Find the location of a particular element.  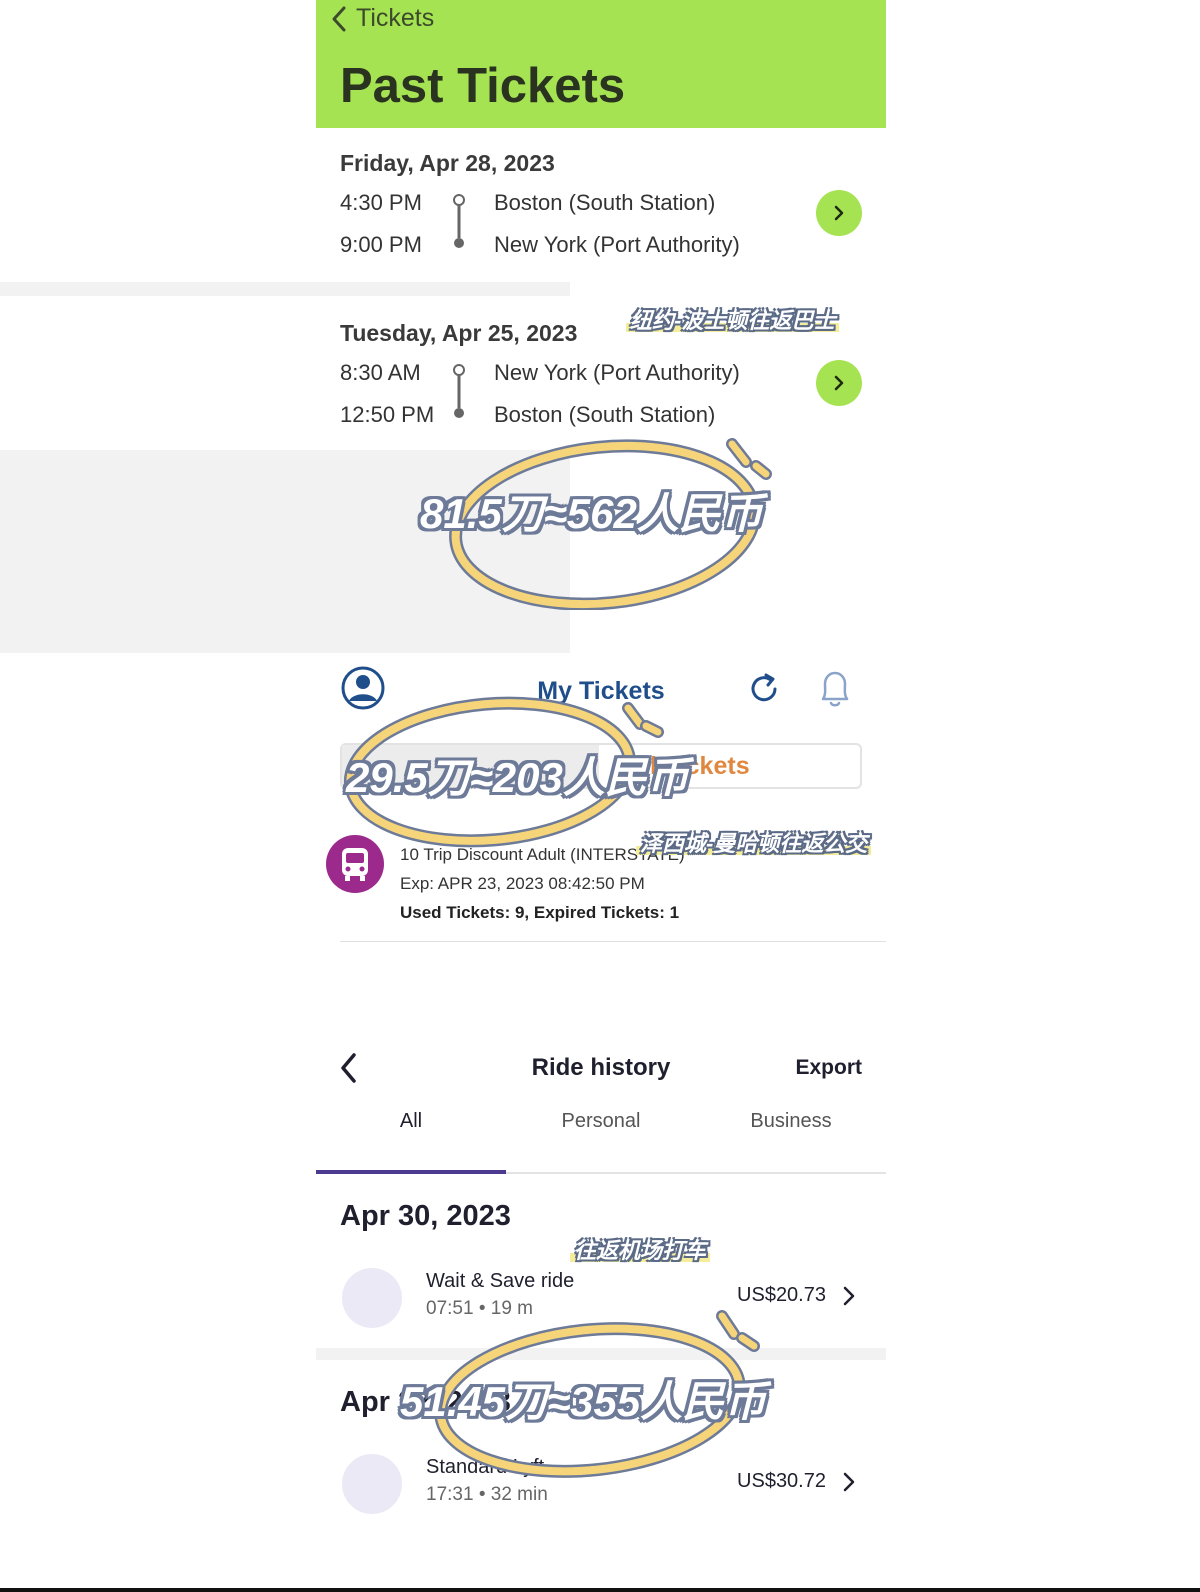

back-to-tickets-button: Tickets is located at coordinates (382, 18).